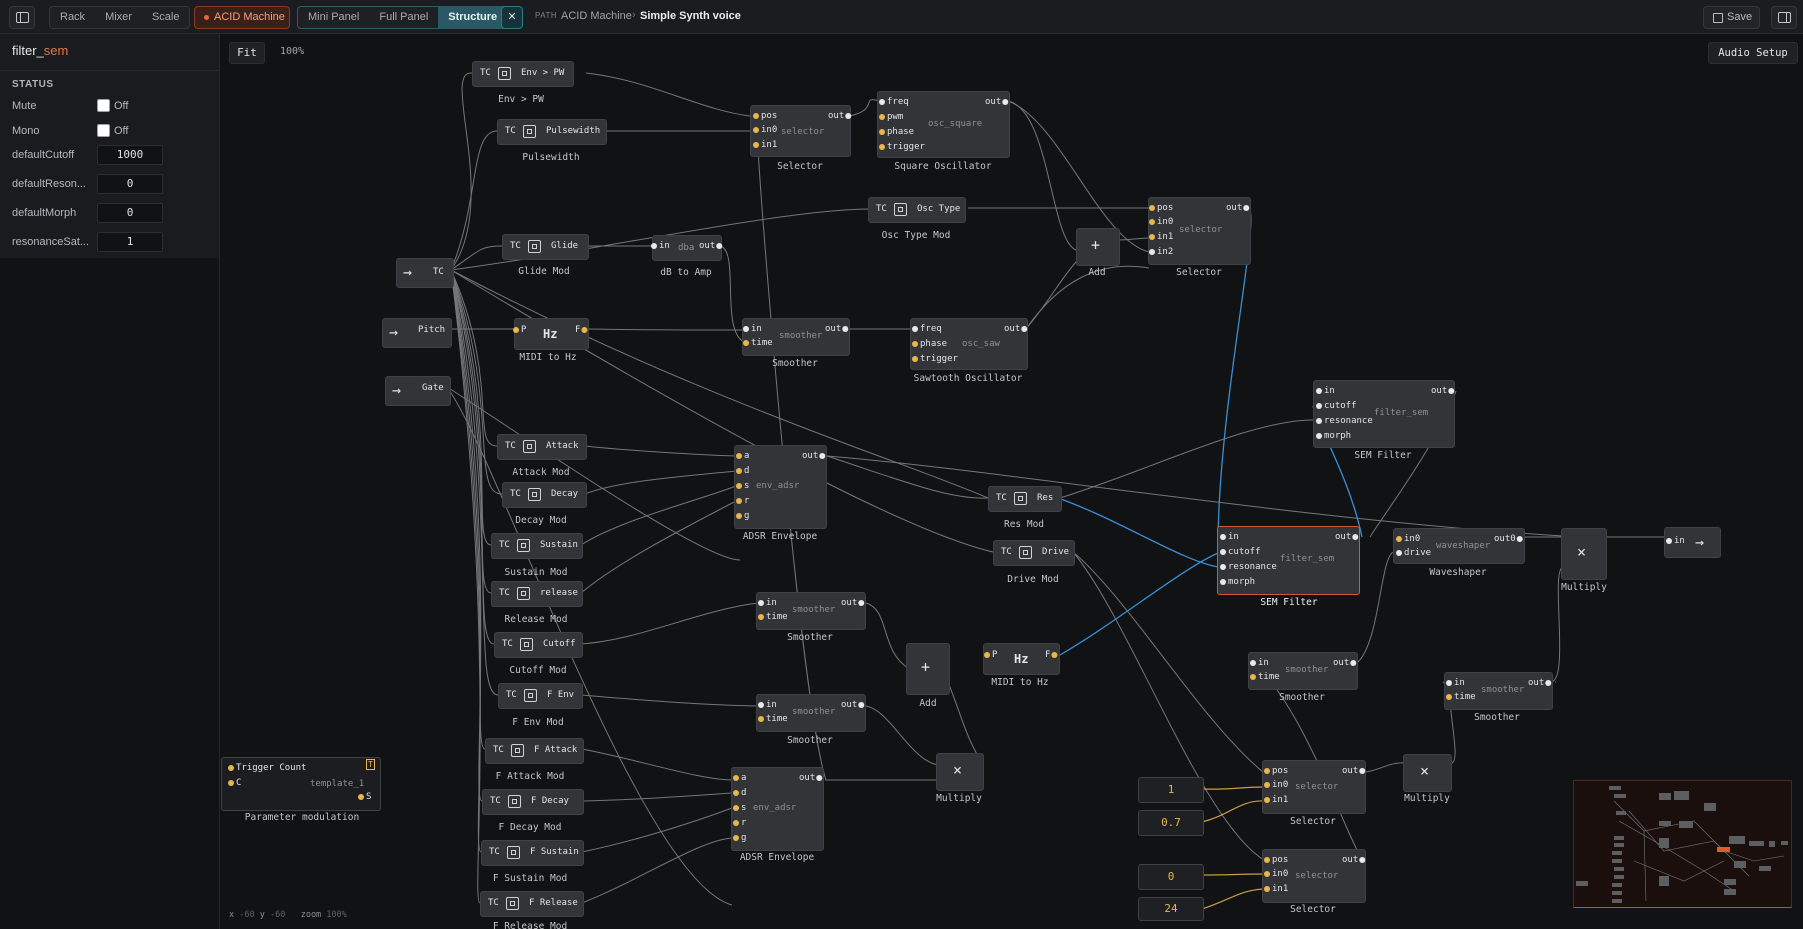 The height and width of the screenshot is (929, 1803). I want to click on tc-mod-node: TC F Decay, so click(533, 802).